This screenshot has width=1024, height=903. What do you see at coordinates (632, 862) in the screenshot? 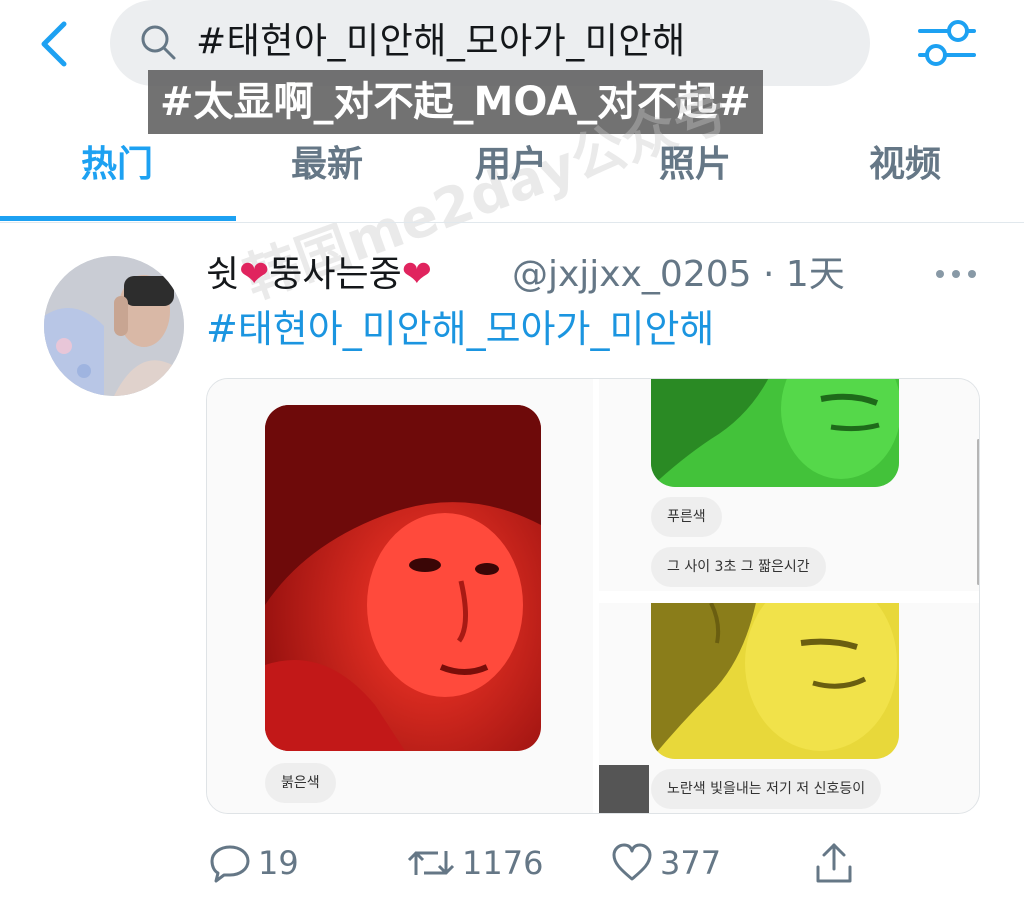
I see `heart-icon` at bounding box center [632, 862].